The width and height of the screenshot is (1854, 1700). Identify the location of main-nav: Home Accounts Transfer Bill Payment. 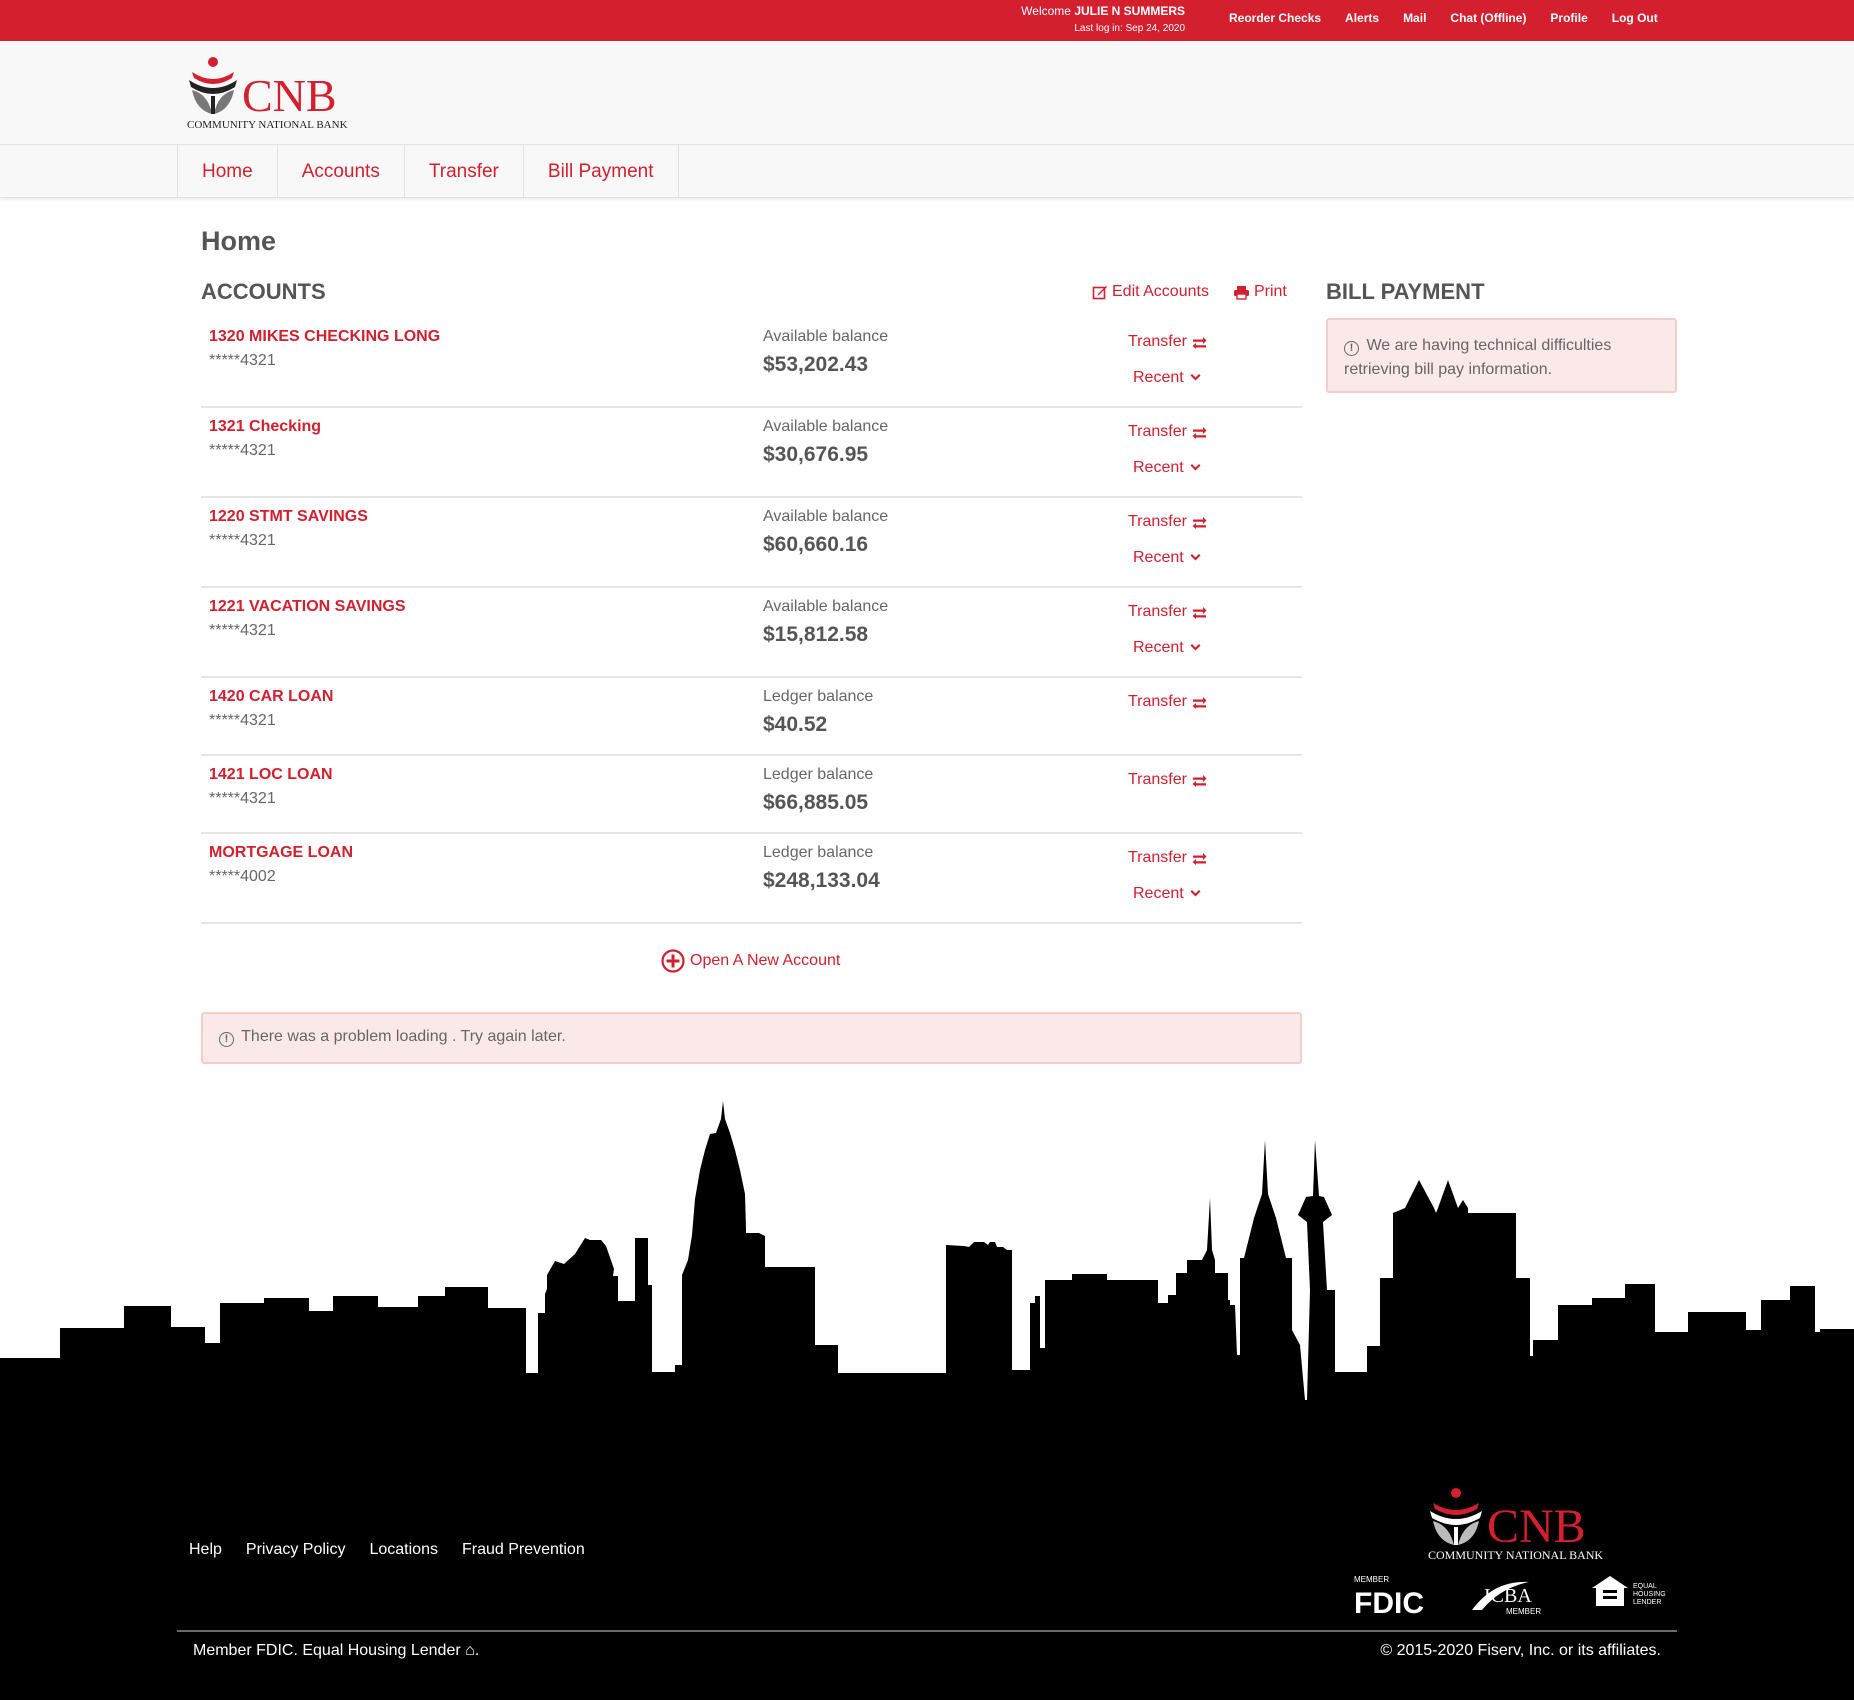
(927, 171).